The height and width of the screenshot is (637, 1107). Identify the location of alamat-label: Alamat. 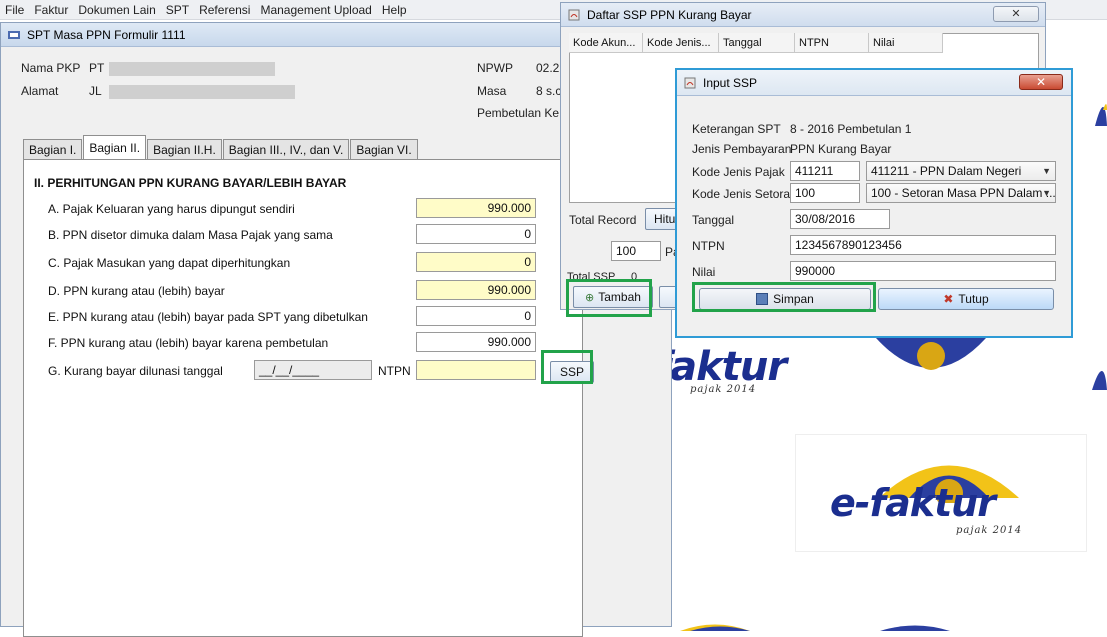
(40, 91).